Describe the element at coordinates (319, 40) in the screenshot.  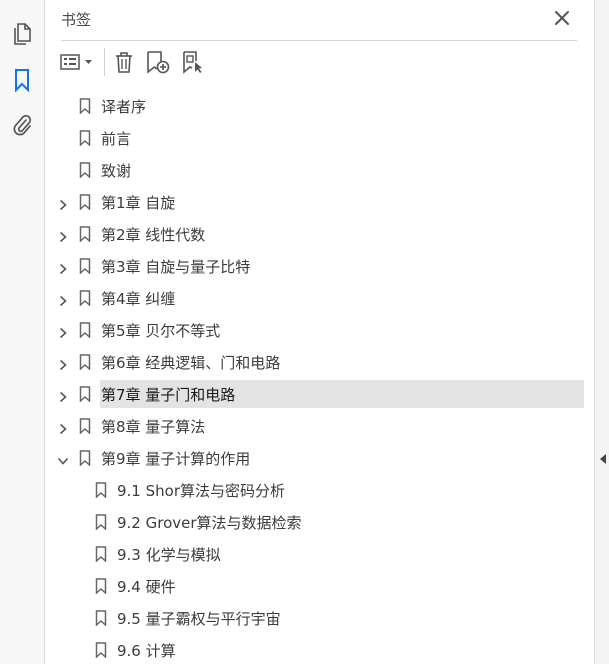
I see `header-divider` at that location.